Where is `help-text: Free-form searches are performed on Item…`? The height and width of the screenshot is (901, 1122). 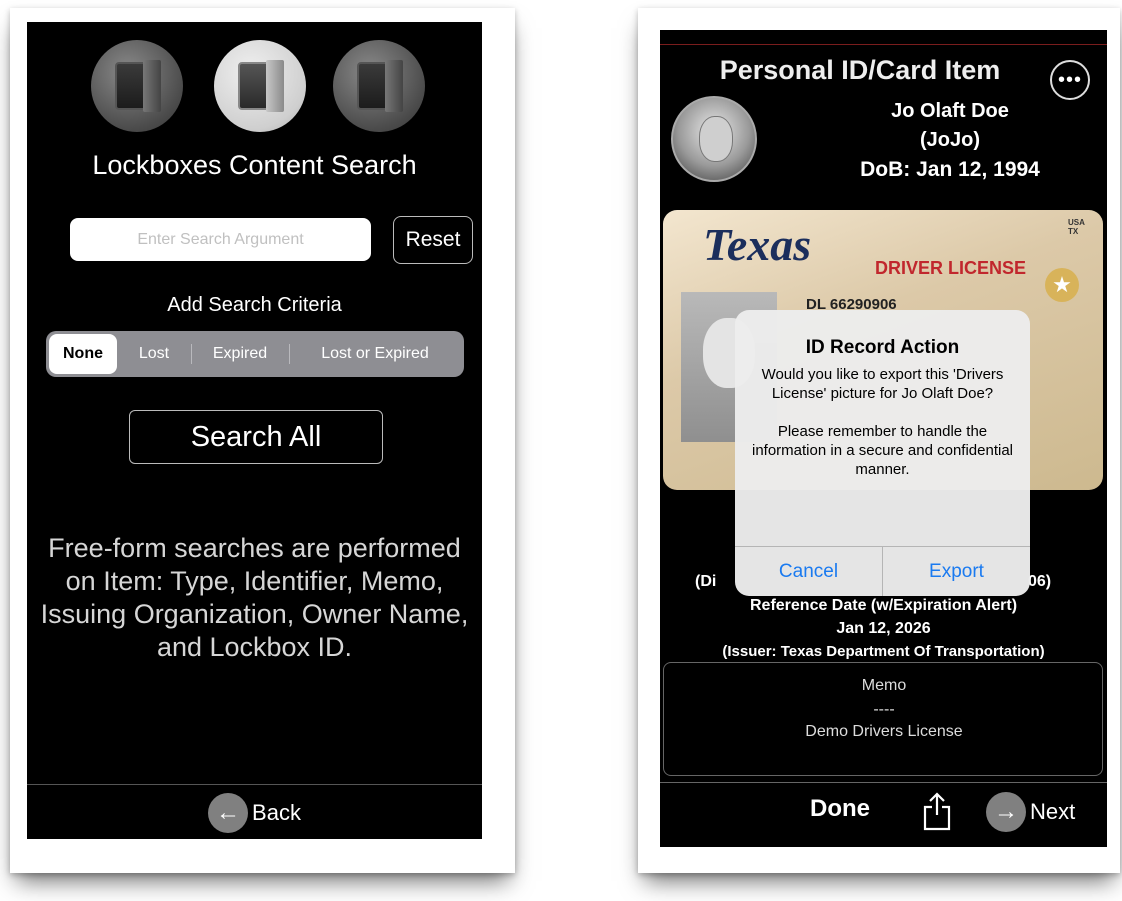
help-text: Free-form searches are performed on Item… is located at coordinates (254, 597).